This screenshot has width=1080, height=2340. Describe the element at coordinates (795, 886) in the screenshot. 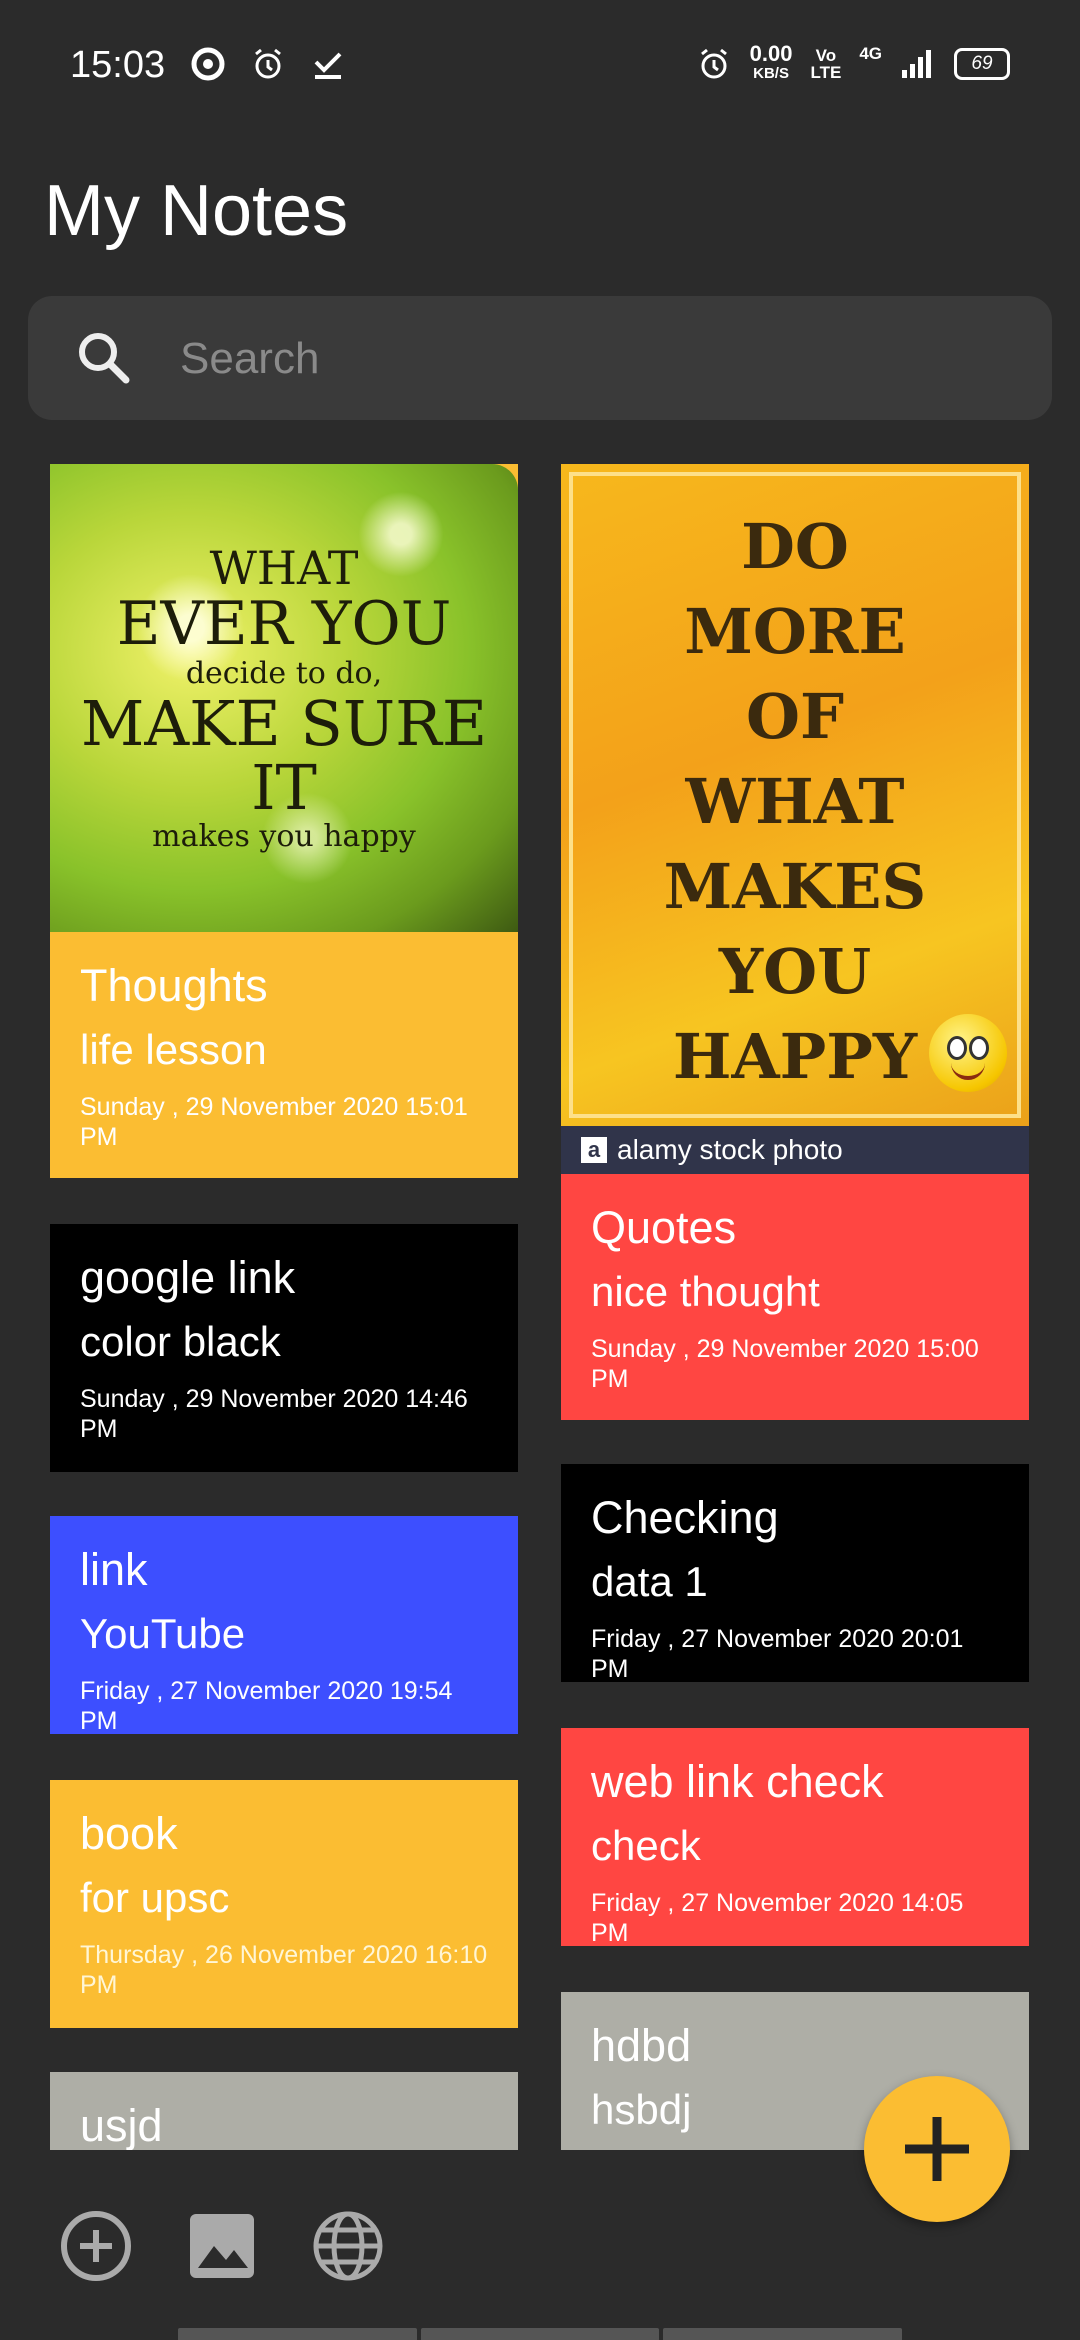

I see `image-text-line: MAKES` at that location.